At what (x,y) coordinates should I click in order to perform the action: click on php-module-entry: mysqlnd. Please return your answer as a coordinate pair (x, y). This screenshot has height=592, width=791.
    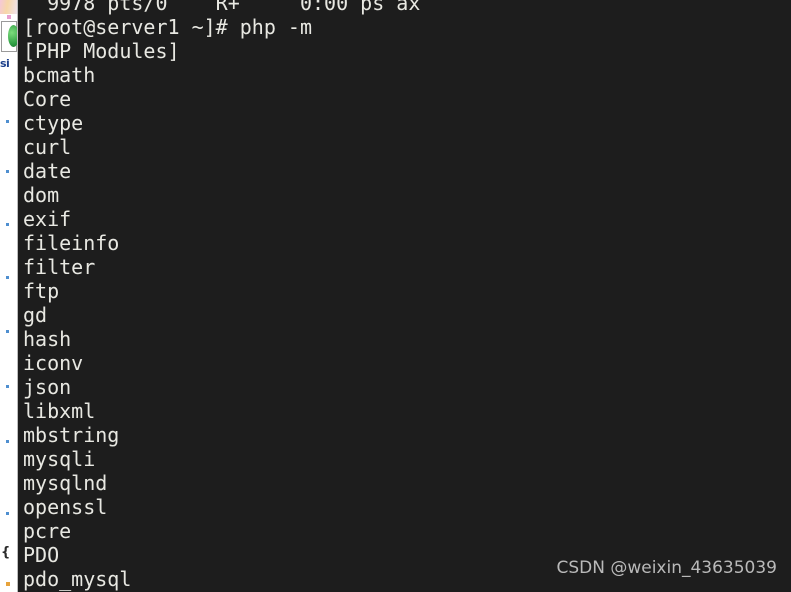
    Looking at the image, I should click on (65, 483).